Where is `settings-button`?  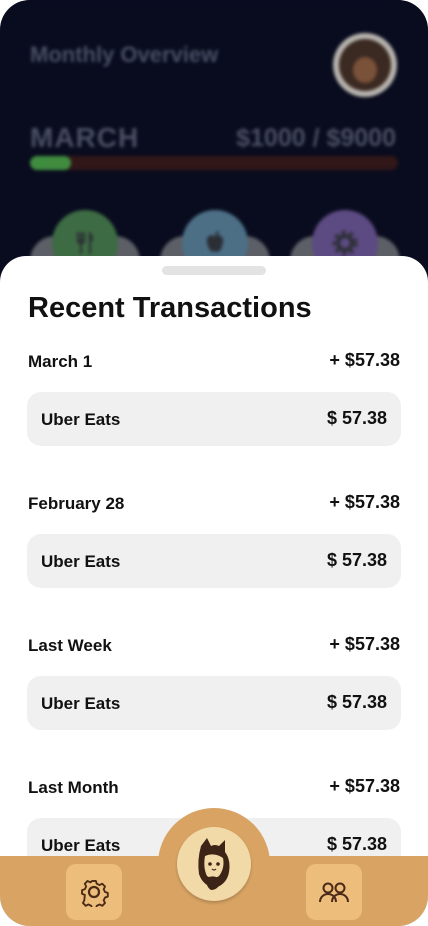 settings-button is located at coordinates (94, 892).